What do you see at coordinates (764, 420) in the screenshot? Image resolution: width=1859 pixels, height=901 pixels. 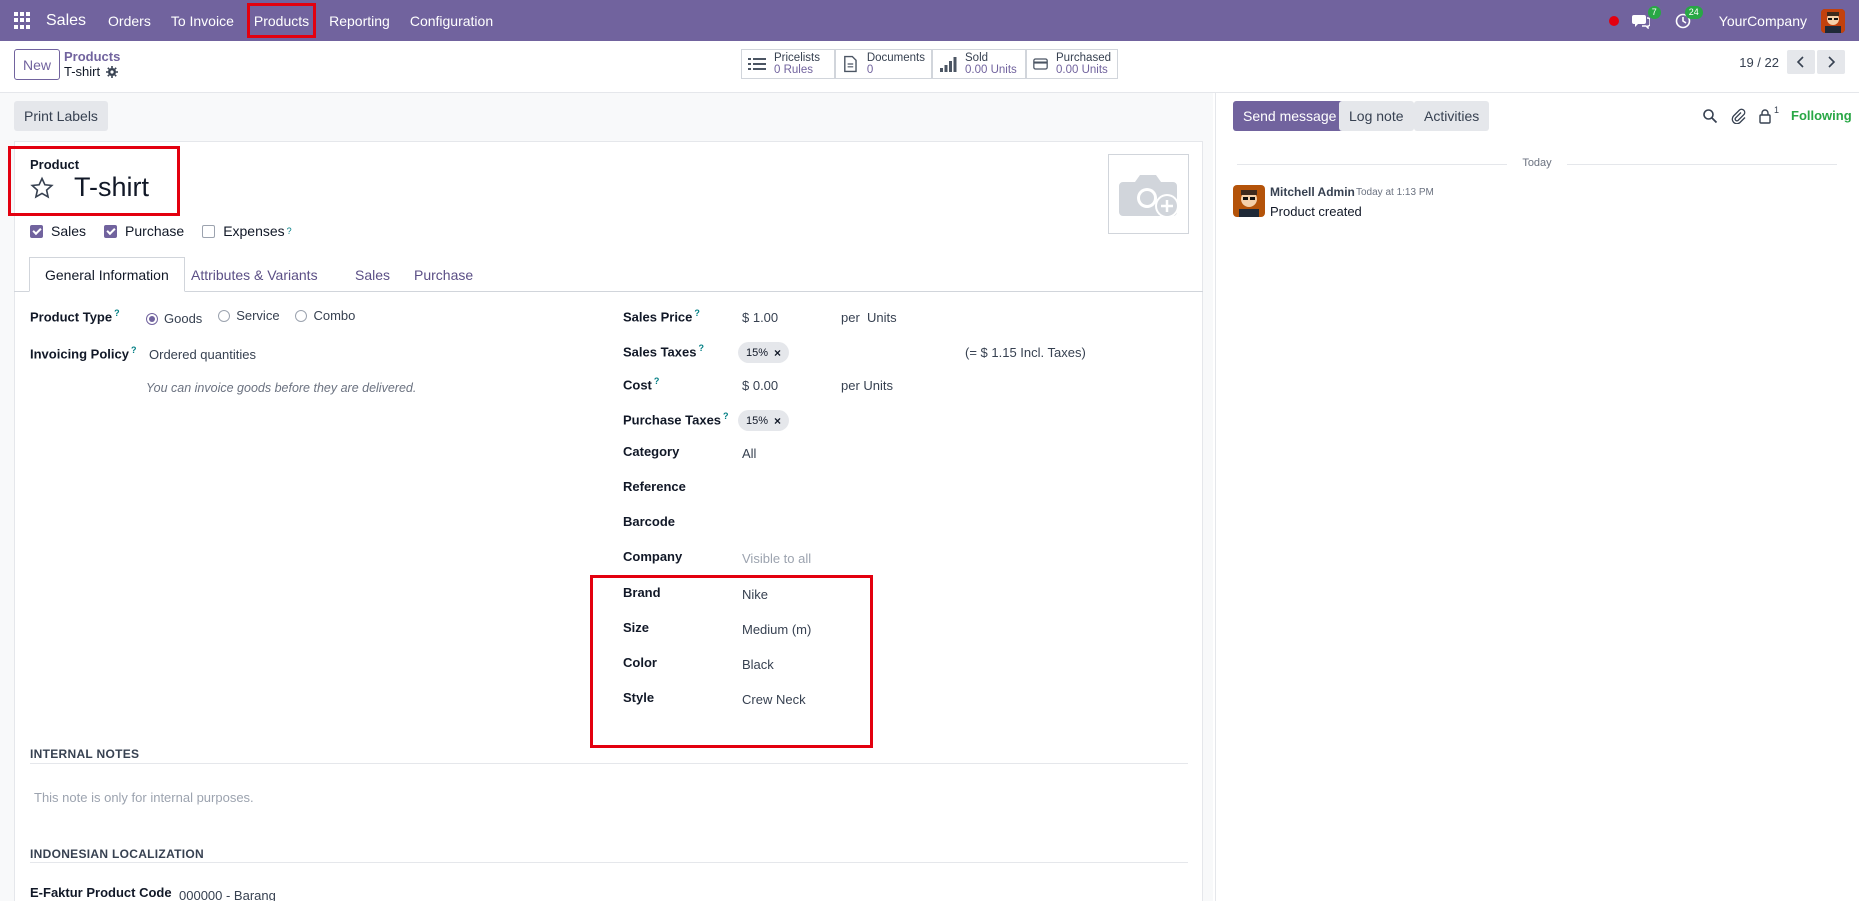 I see `purchase-tax-tag: 15% ×` at bounding box center [764, 420].